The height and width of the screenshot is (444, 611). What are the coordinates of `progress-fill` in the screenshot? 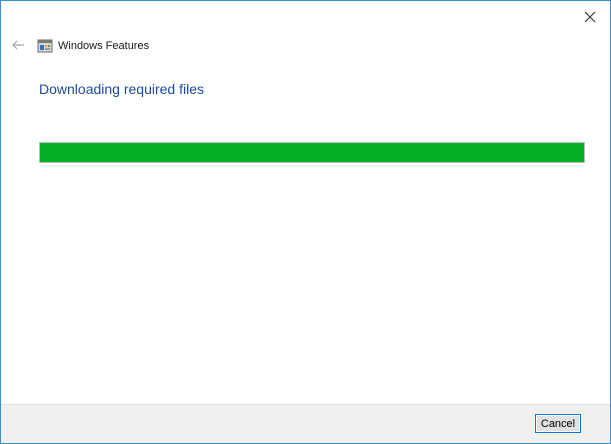 It's located at (312, 152).